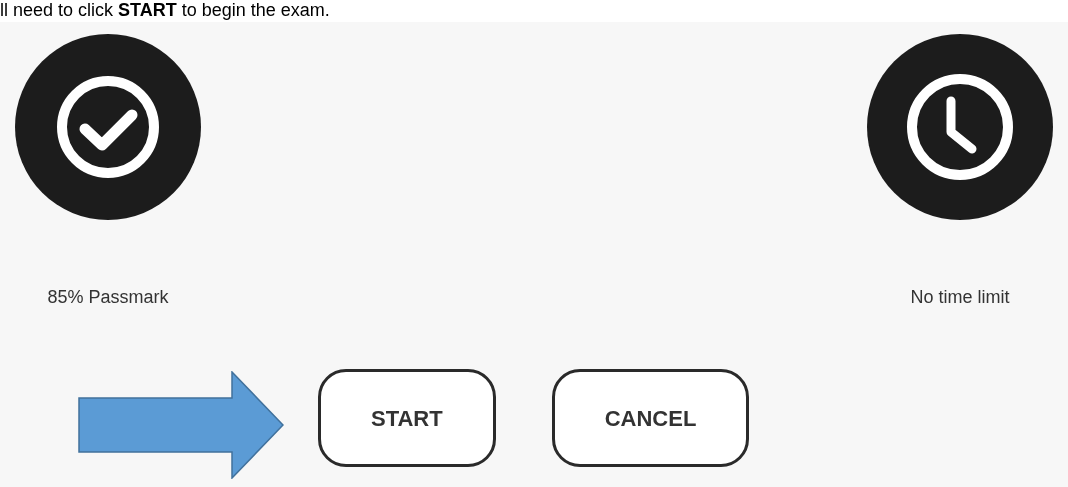 The image size is (1068, 487). What do you see at coordinates (650, 418) in the screenshot?
I see `cancel-button: CANCEL` at bounding box center [650, 418].